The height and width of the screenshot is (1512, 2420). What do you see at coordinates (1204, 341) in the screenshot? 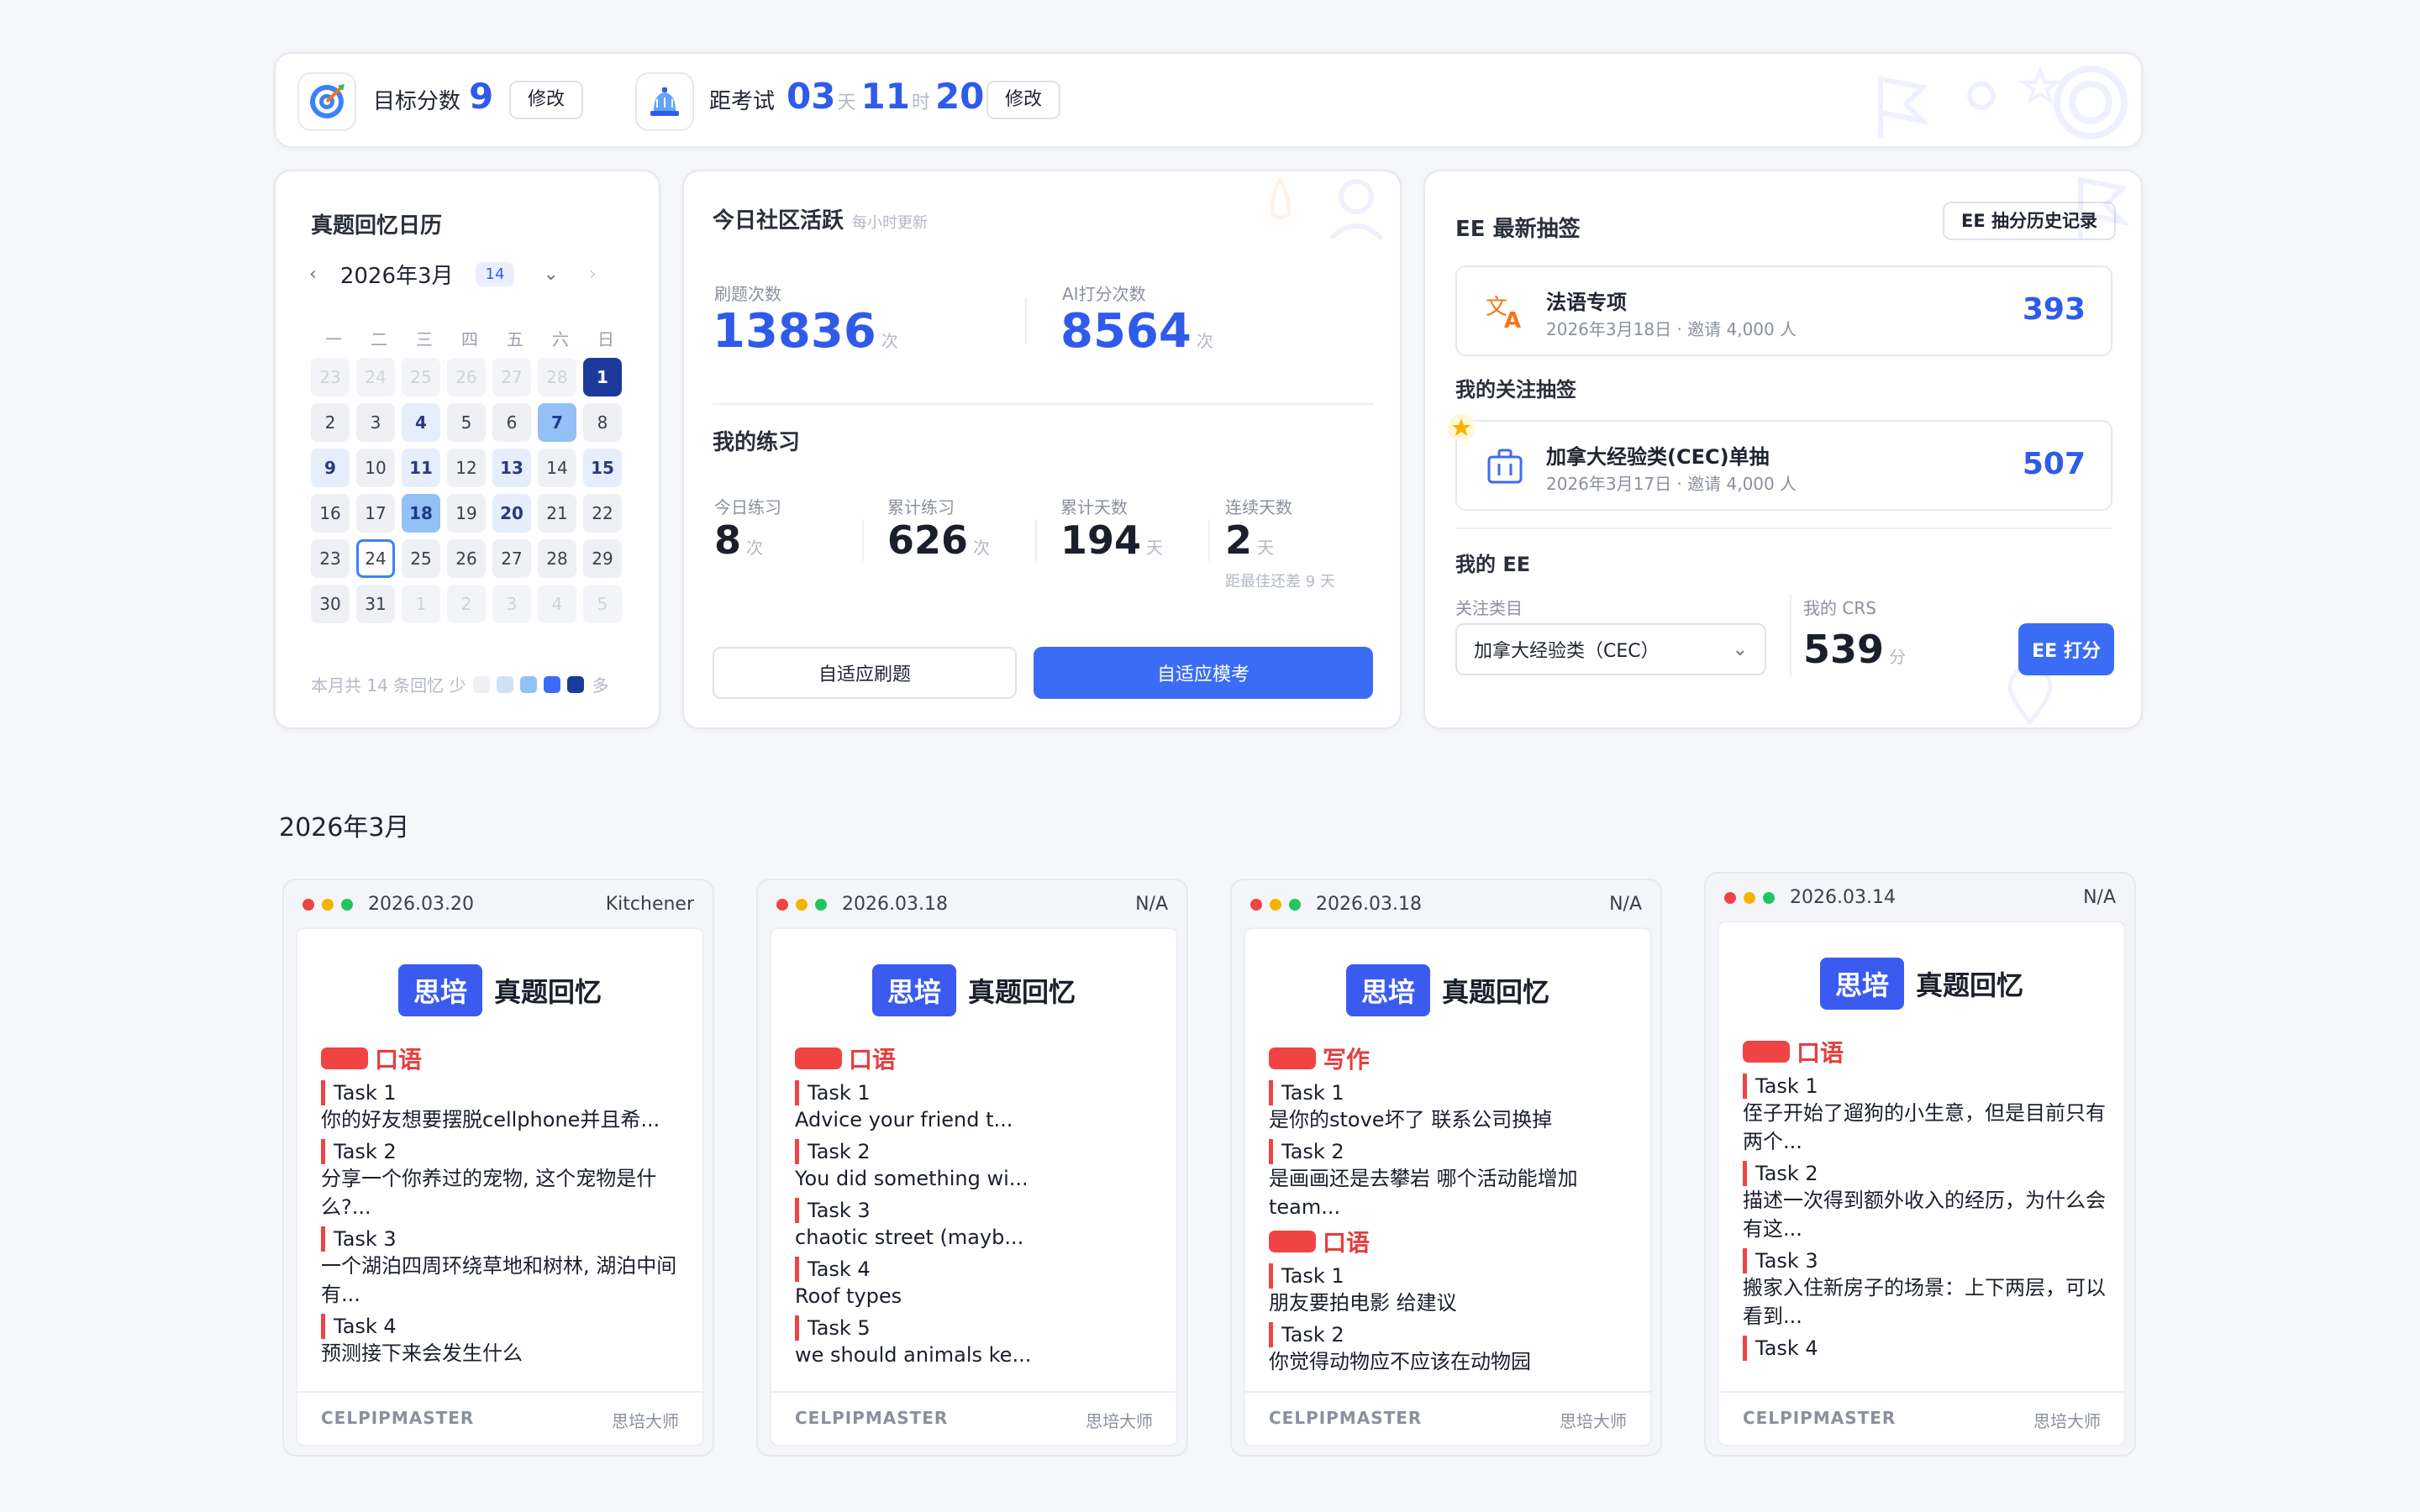
I see `ai-score-count-unit: 次` at bounding box center [1204, 341].